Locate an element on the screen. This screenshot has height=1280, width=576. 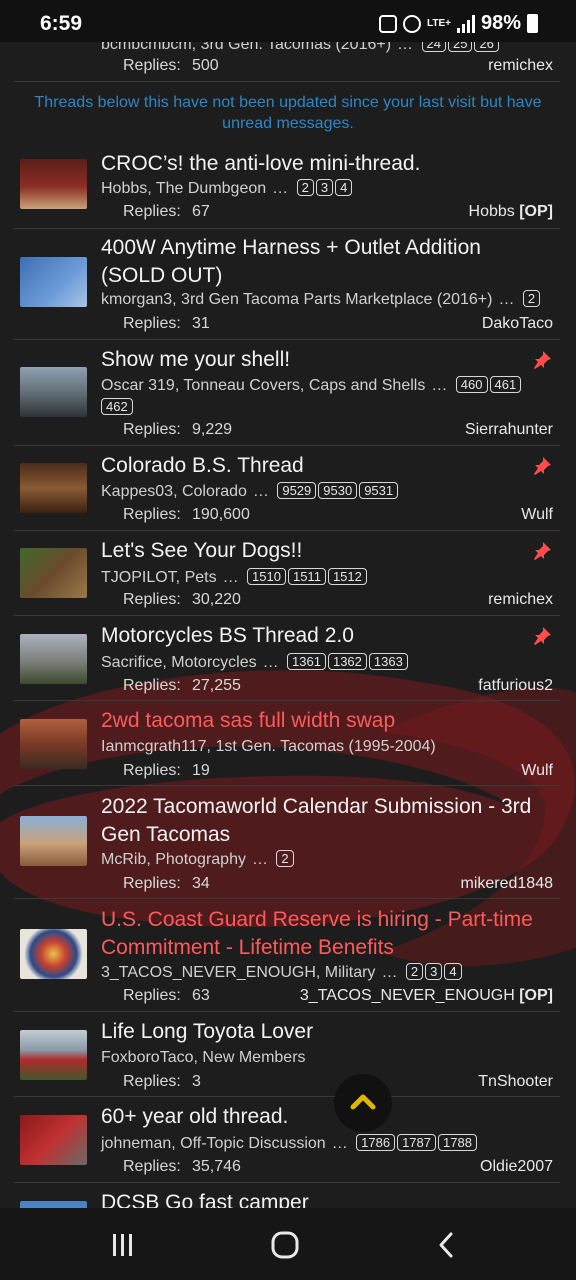
page-link: 9531 is located at coordinates (379, 490).